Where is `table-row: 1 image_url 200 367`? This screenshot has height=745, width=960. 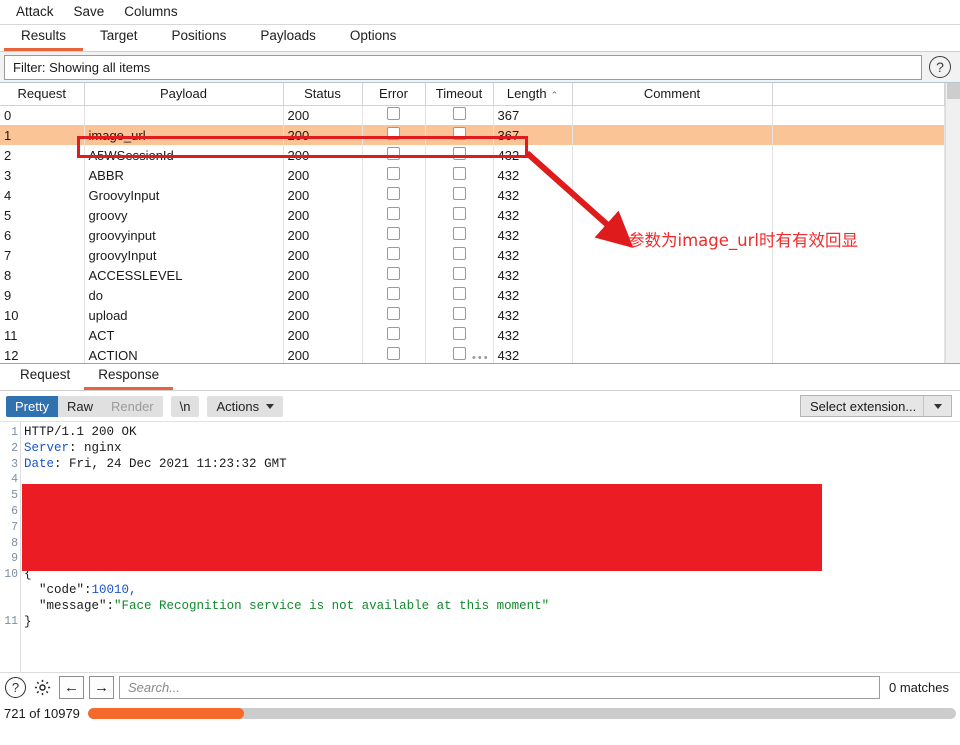 table-row: 1 image_url 200 367 is located at coordinates (472, 135).